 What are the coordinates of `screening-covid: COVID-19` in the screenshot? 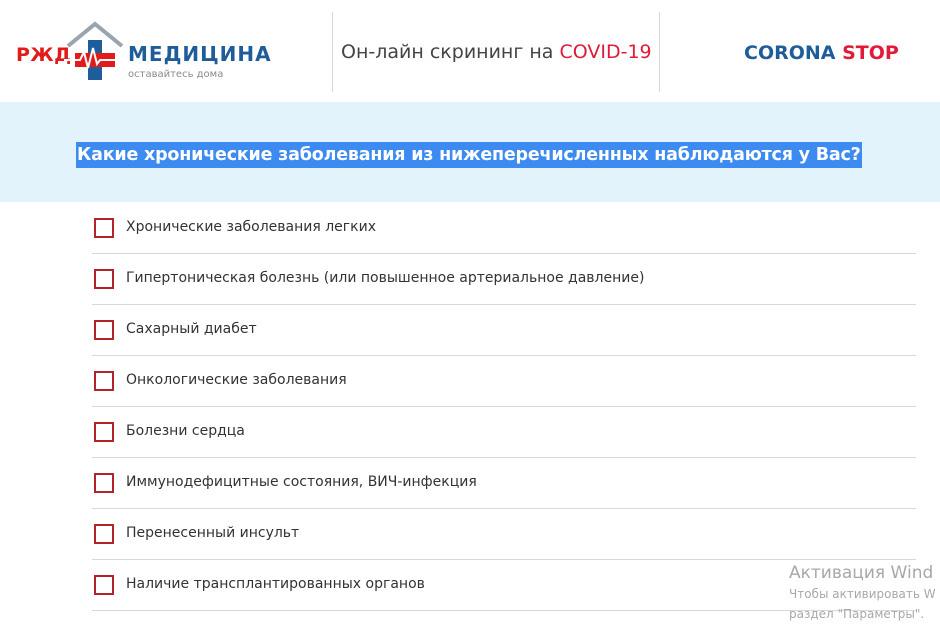 It's located at (605, 52).